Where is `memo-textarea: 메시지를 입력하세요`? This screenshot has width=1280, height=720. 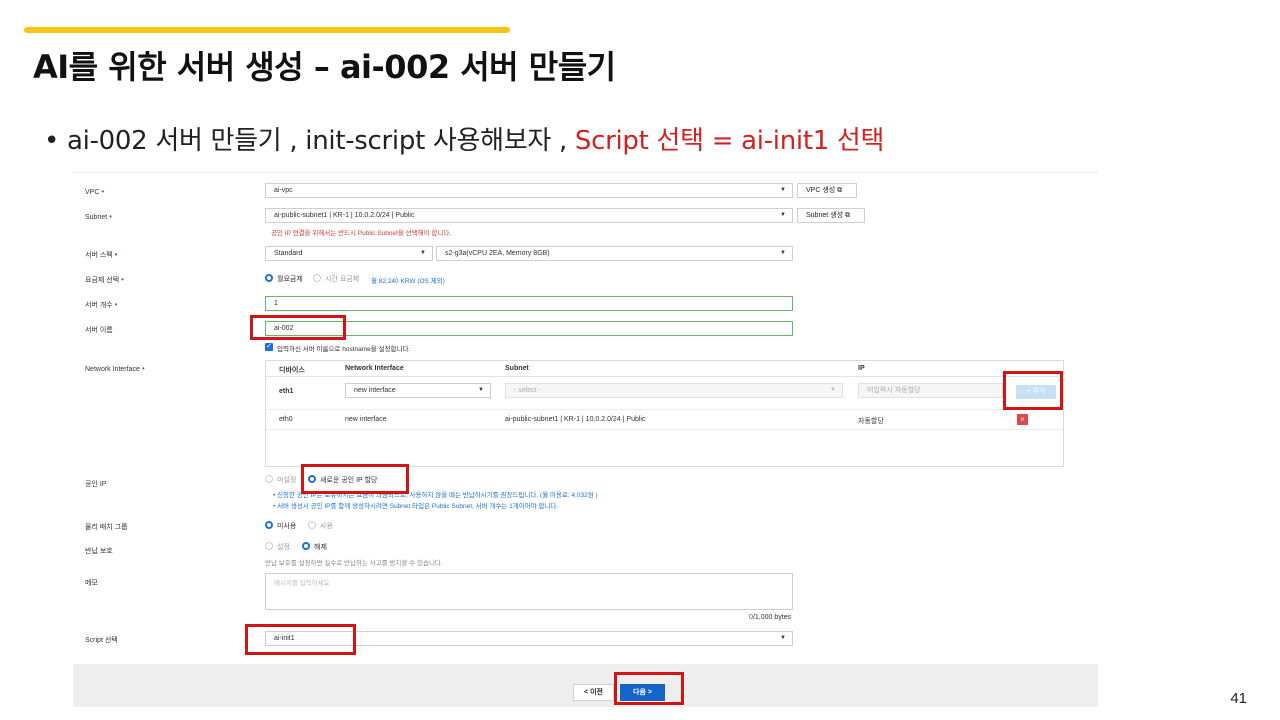 memo-textarea: 메시지를 입력하세요 is located at coordinates (529, 591).